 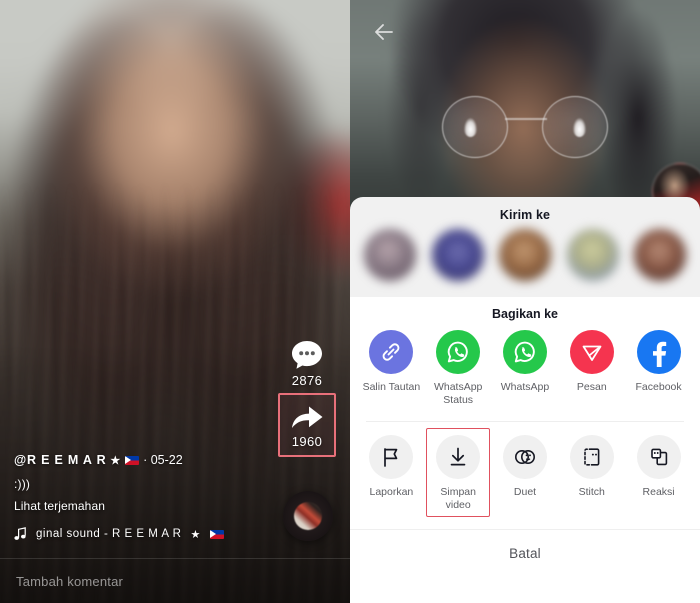 I want to click on paper-plane-icon, so click(x=592, y=353).